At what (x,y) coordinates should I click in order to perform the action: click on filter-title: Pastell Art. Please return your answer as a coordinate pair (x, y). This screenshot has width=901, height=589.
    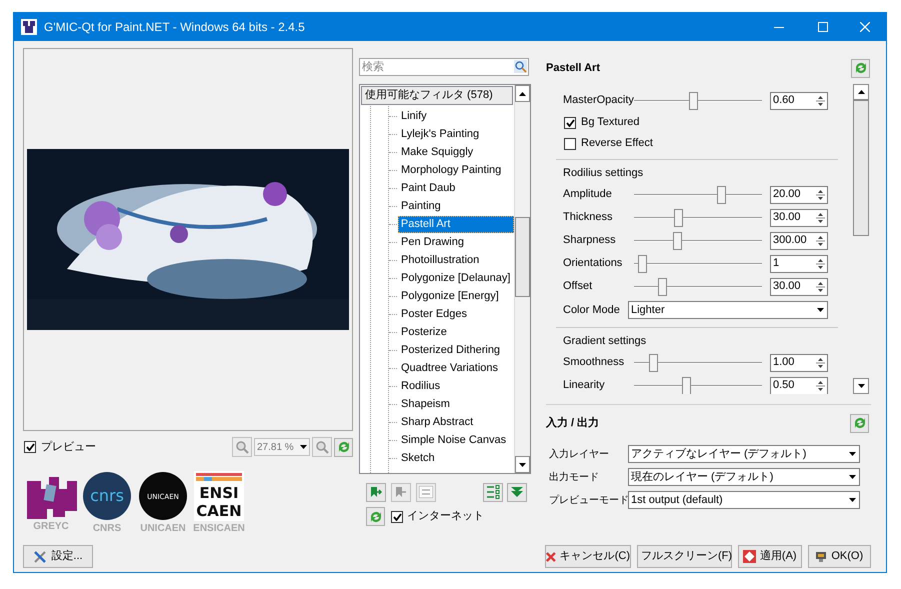
    Looking at the image, I should click on (573, 68).